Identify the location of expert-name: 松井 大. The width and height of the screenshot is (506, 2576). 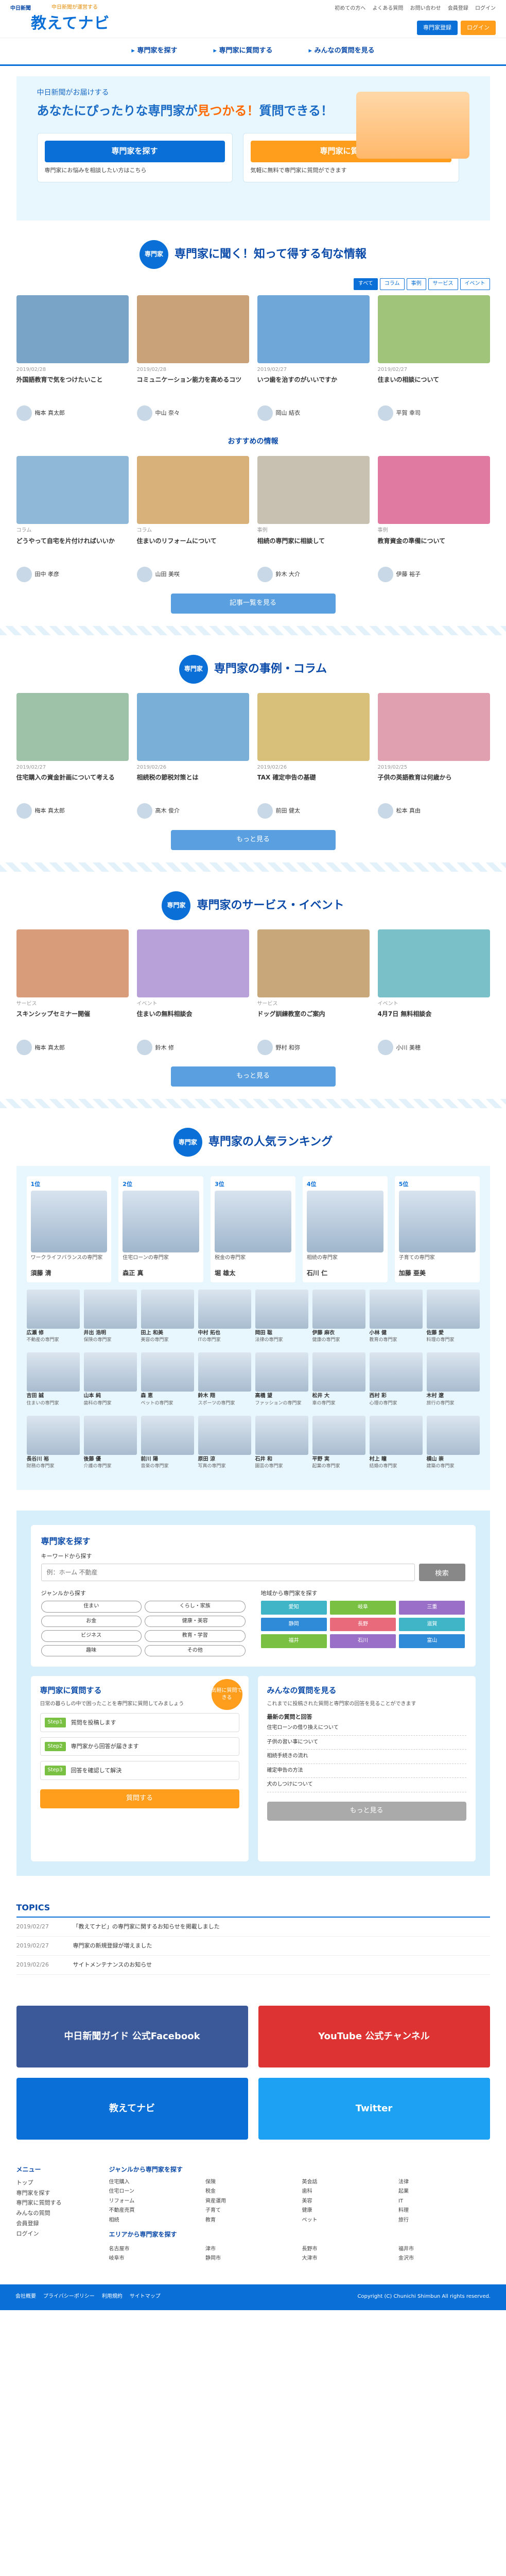
(338, 1396).